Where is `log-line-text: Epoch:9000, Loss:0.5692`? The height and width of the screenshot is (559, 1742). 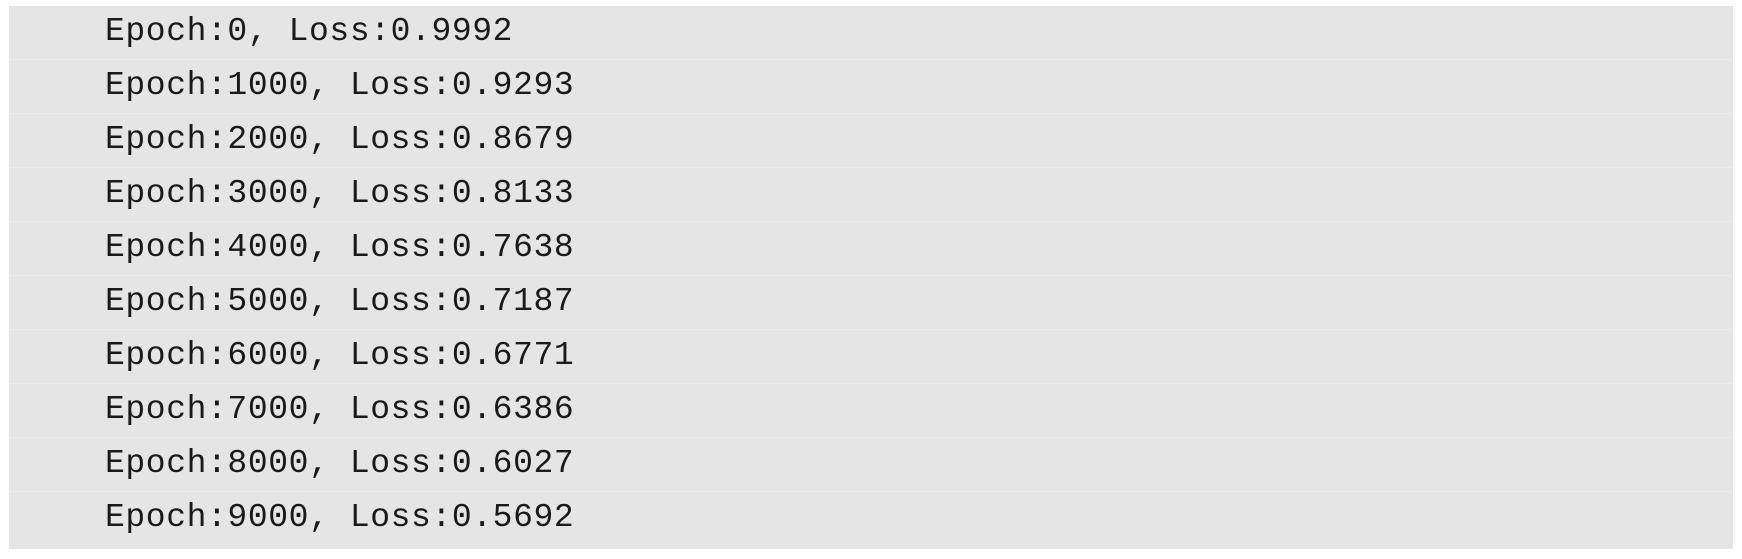
log-line-text: Epoch:9000, Loss:0.5692 is located at coordinates (340, 517).